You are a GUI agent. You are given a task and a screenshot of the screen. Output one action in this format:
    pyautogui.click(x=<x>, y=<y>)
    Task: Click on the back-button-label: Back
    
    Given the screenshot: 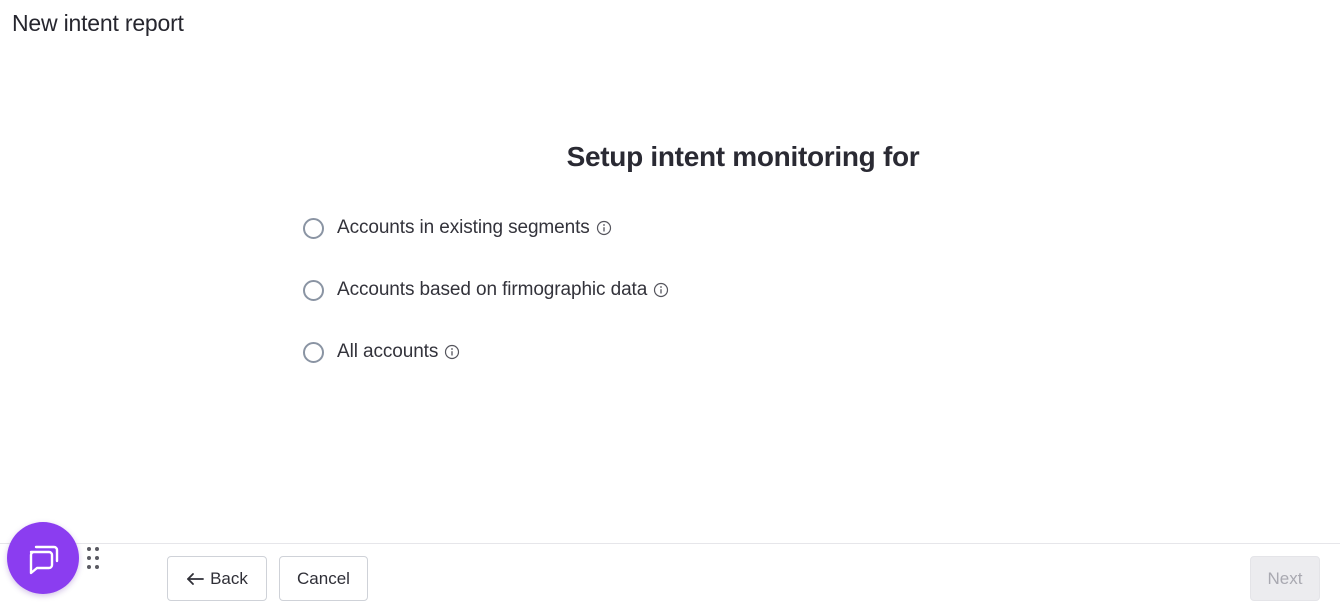 What is the action you would take?
    pyautogui.click(x=229, y=578)
    